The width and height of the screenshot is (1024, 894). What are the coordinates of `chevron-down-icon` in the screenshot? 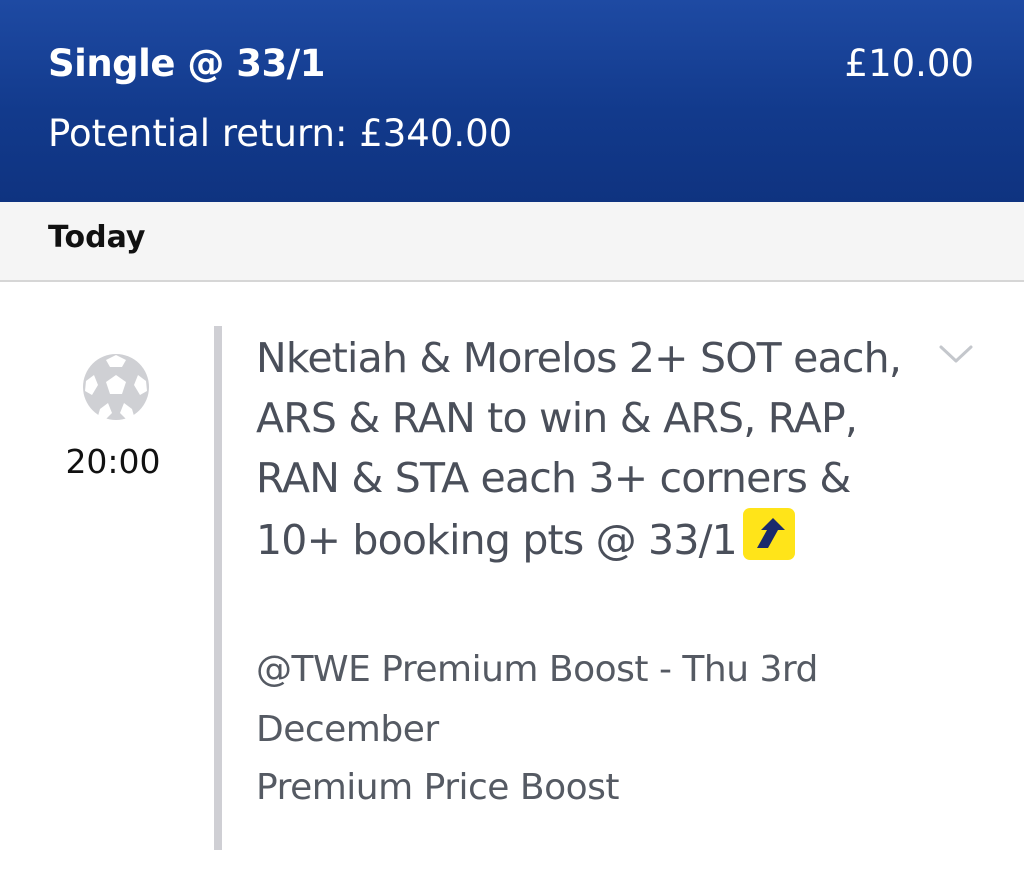 It's located at (956, 354).